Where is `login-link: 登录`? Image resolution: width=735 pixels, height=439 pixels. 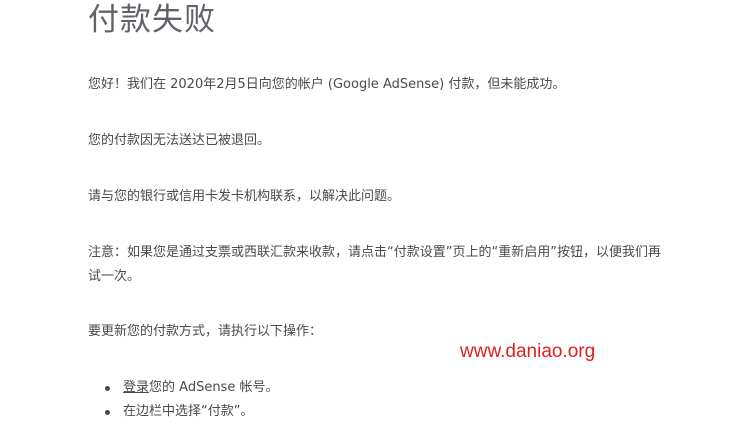 login-link: 登录 is located at coordinates (136, 387).